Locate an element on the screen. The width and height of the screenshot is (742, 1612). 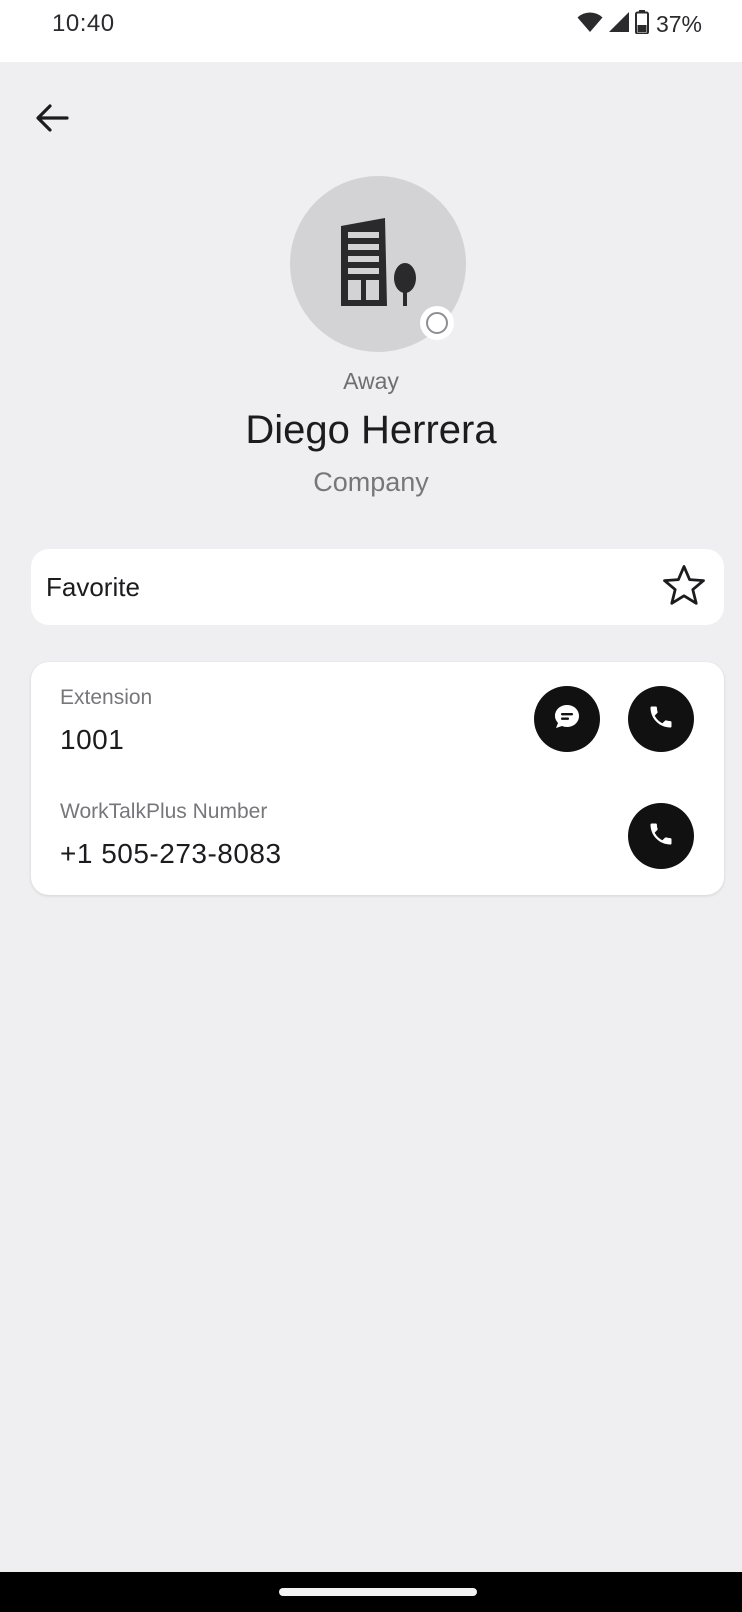
battery-icon is located at coordinates (641, 24).